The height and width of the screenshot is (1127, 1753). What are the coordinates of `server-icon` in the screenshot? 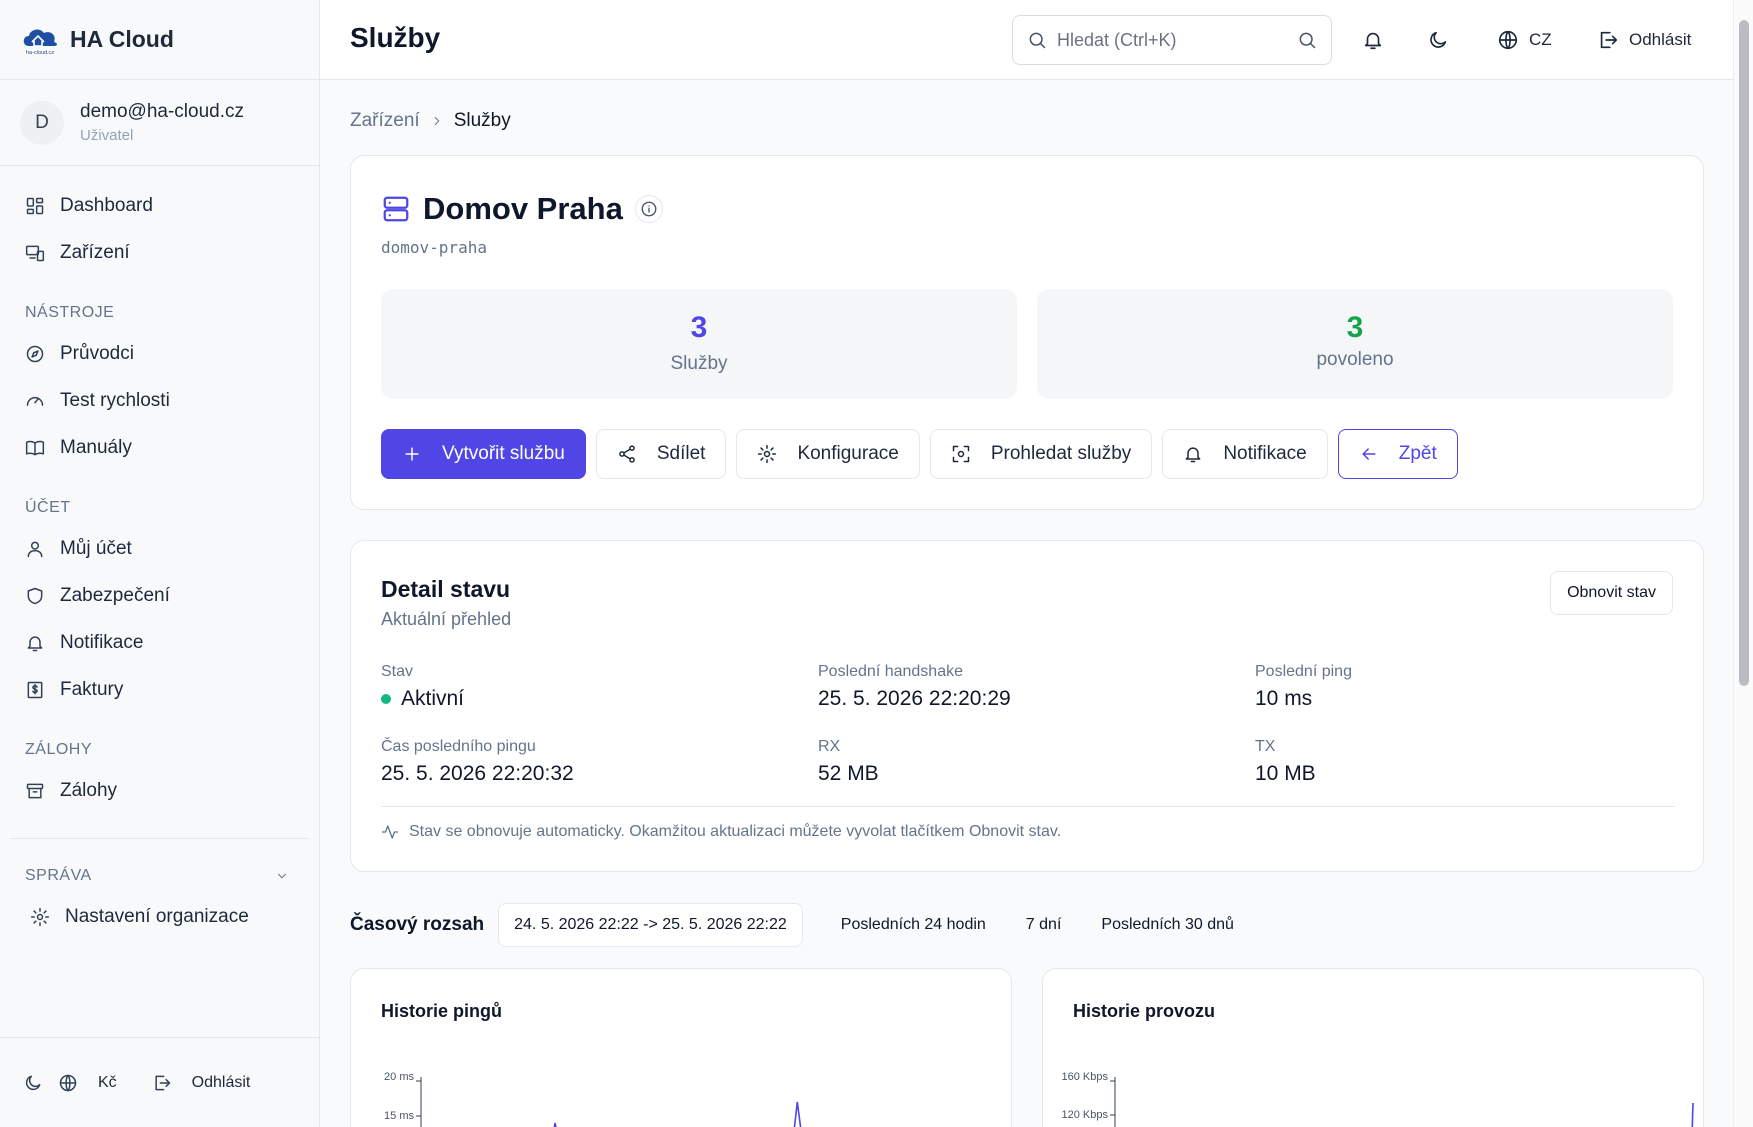 It's located at (396, 209).